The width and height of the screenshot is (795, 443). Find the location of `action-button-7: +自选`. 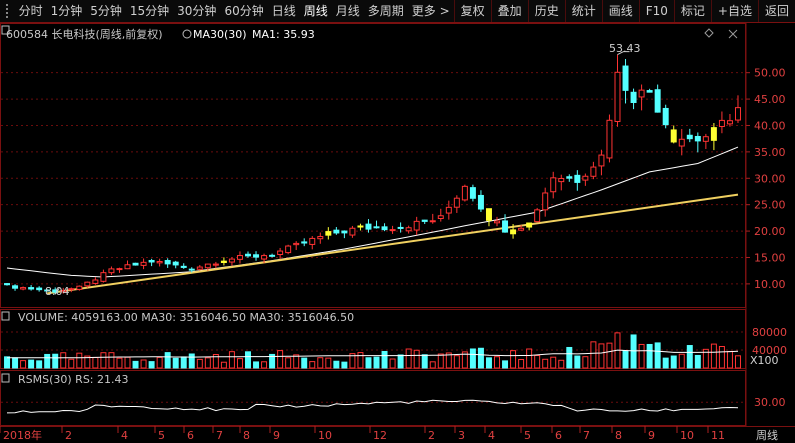

action-button-7: +自选 is located at coordinates (734, 11).